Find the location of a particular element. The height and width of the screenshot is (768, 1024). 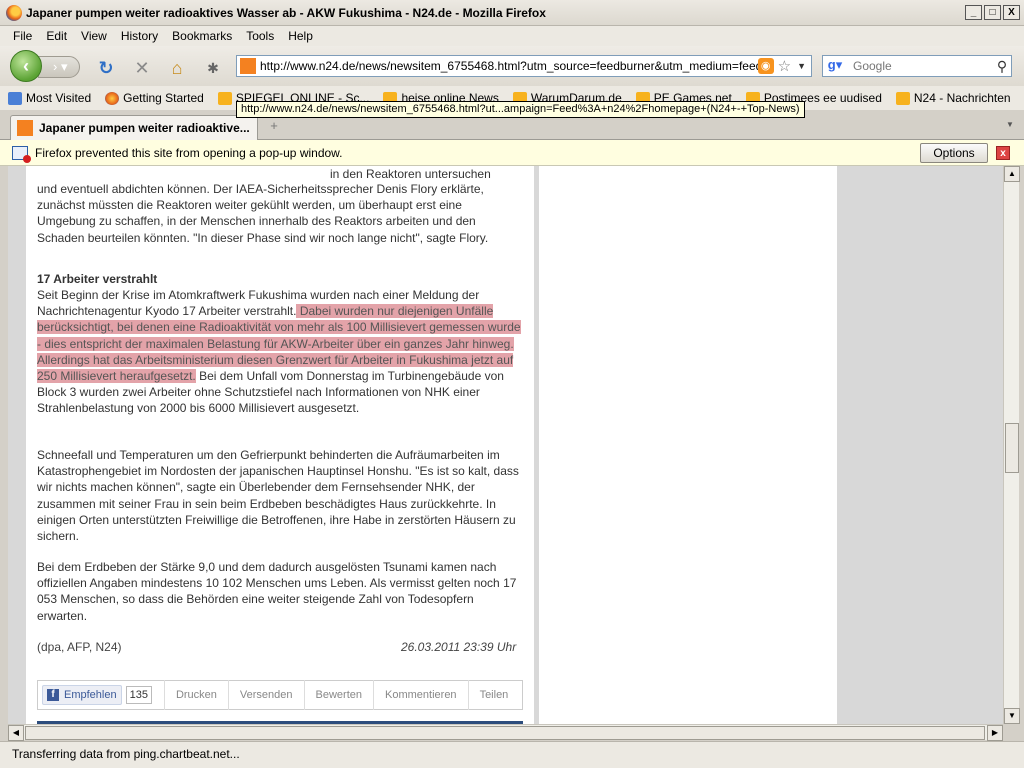

forward-button: › ▾ is located at coordinates (59, 67).